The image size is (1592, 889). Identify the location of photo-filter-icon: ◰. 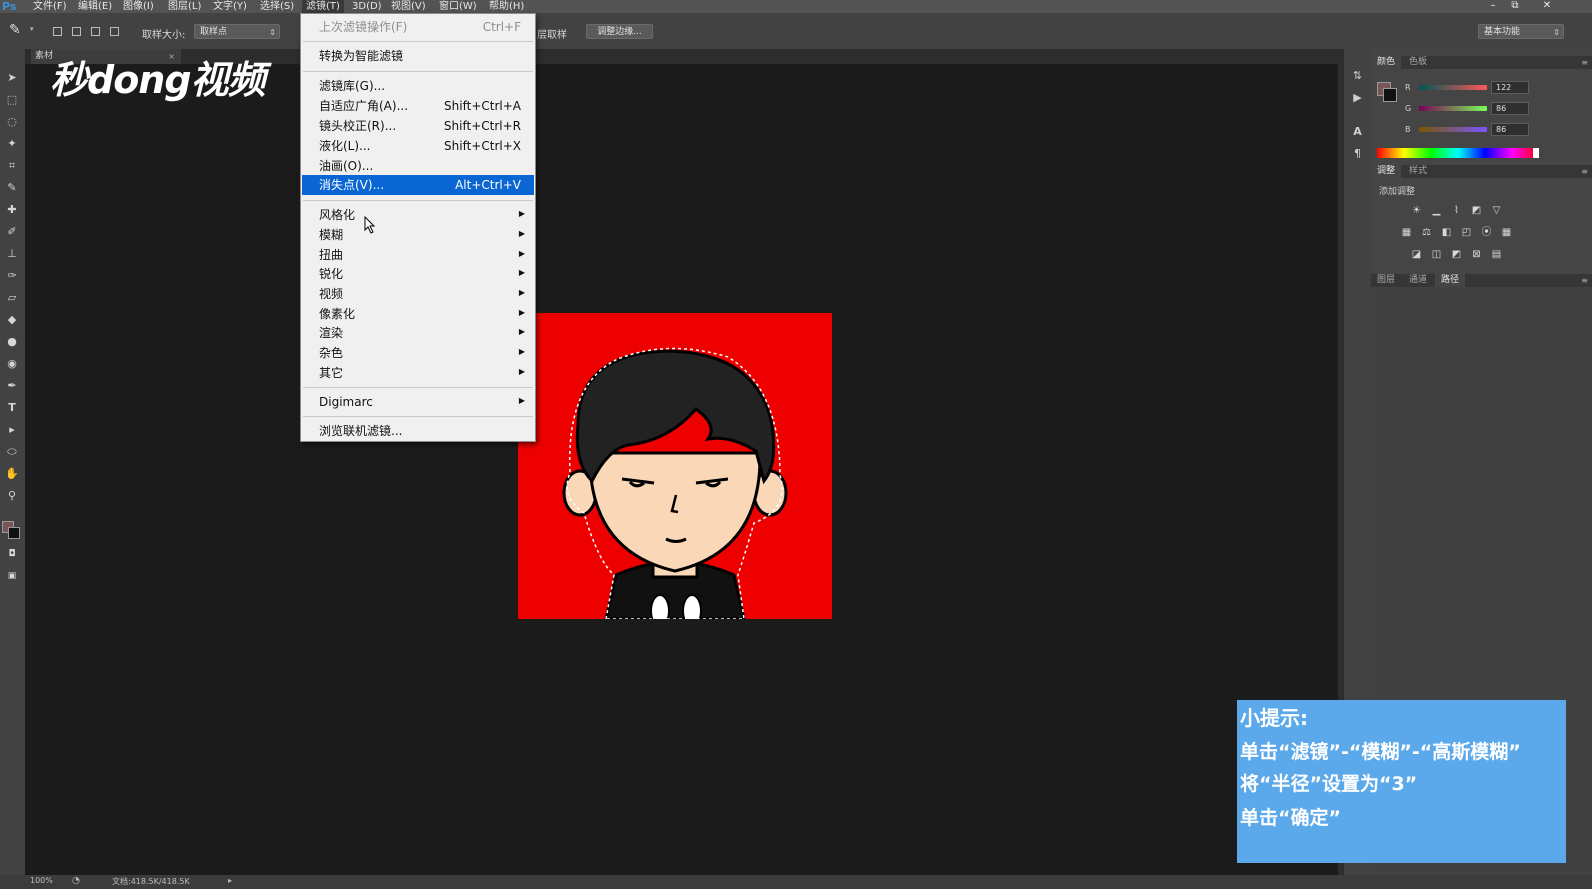
(1466, 232).